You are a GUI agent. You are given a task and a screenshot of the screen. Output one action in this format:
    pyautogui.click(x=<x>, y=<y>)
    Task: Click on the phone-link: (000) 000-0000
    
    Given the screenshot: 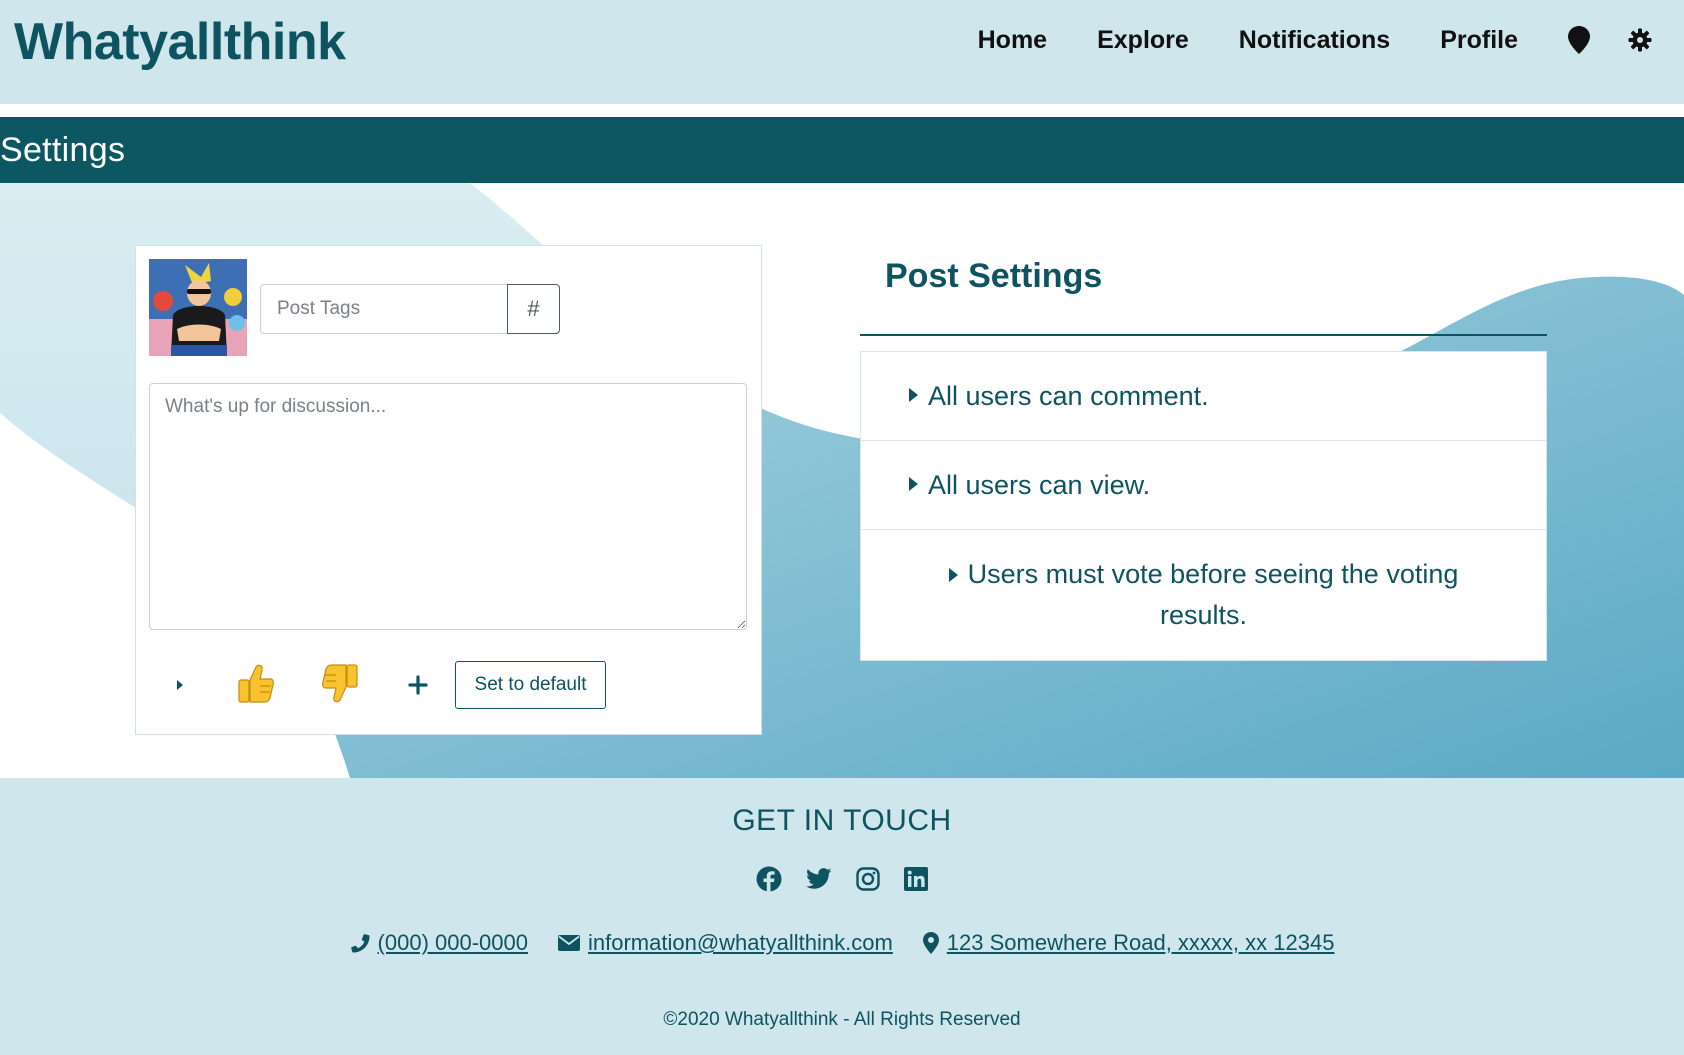 What is the action you would take?
    pyautogui.click(x=439, y=943)
    